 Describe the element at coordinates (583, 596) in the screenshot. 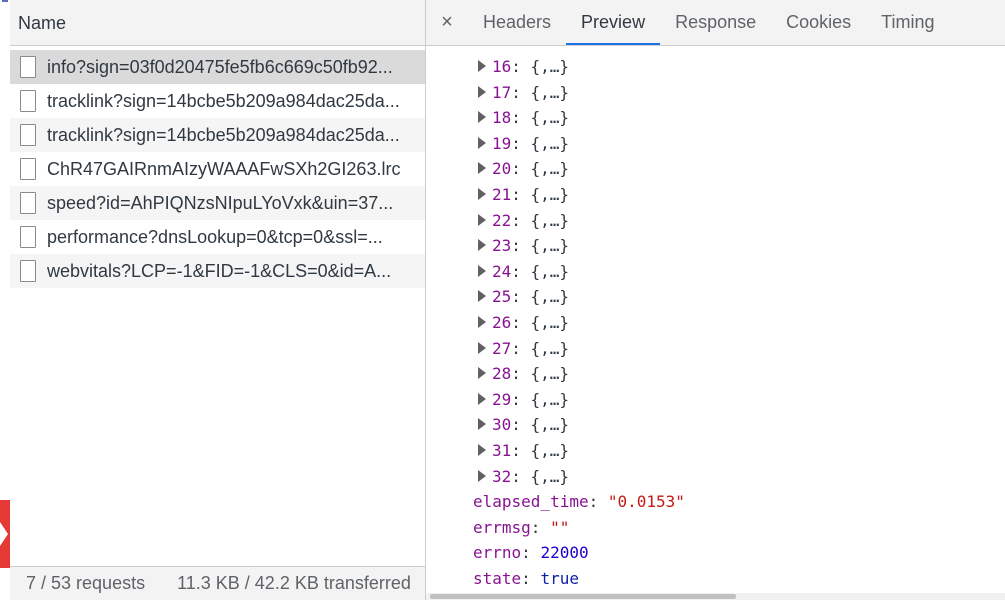

I see `scrollbar-thumb` at that location.